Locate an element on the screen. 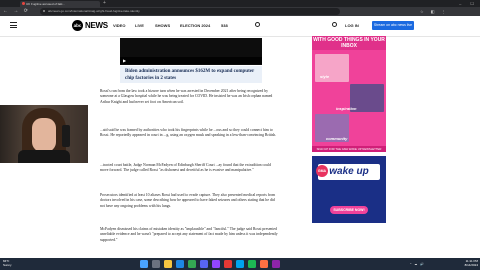 Image resolution: width=480 pixels, height=270 pixels. news-logo-text: NEWS is located at coordinates (96, 25).